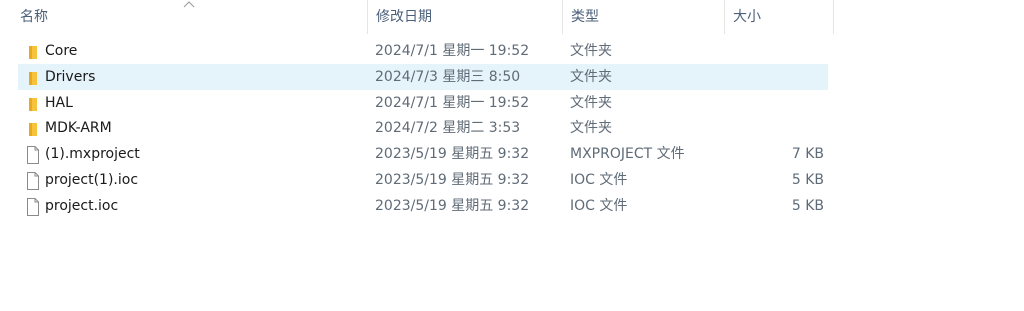 This screenshot has height=311, width=1024. What do you see at coordinates (464, 17) in the screenshot?
I see `column-header-modified: 修改日期` at bounding box center [464, 17].